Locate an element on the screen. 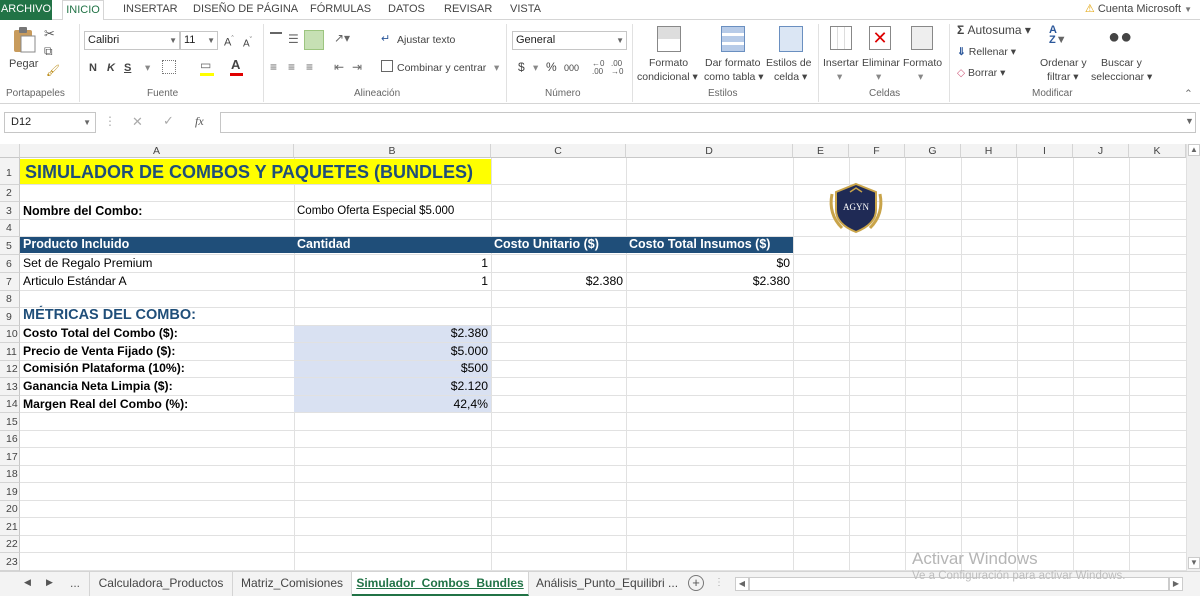  orientation-icon: ↗▾ is located at coordinates (342, 38).